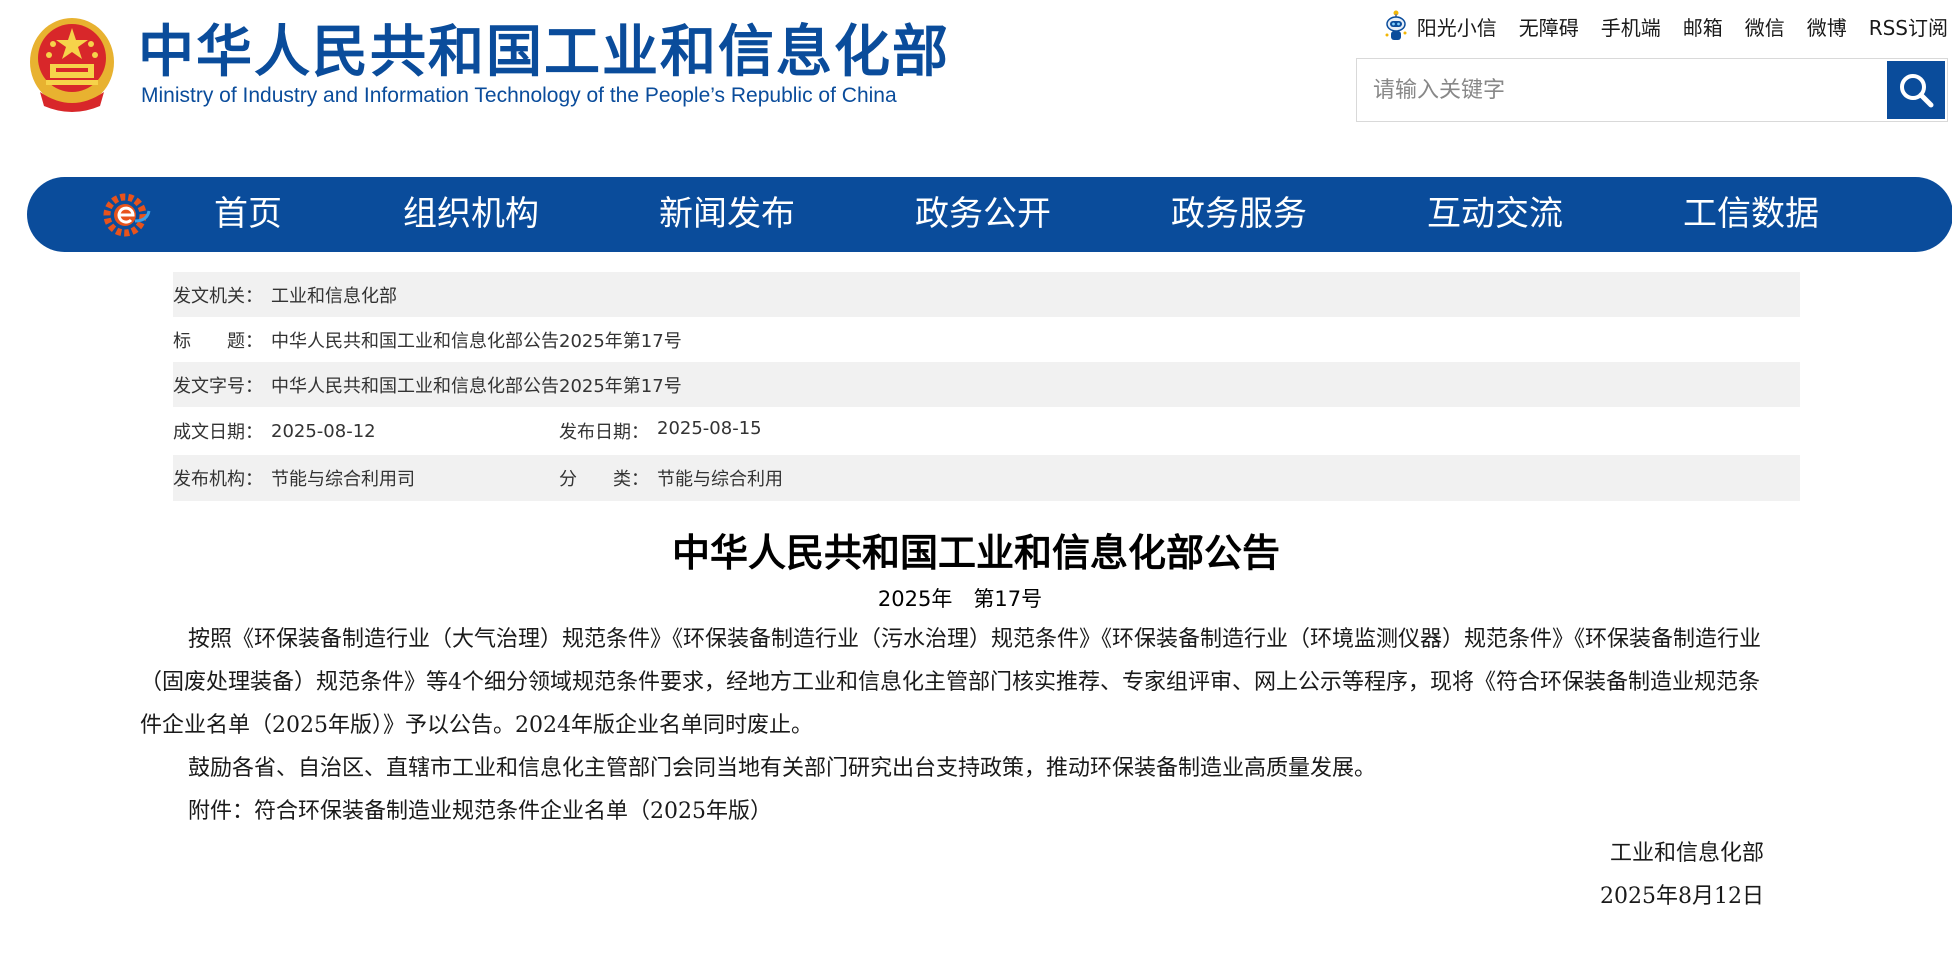 This screenshot has width=1952, height=976. What do you see at coordinates (1765, 26) in the screenshot?
I see `top-link-wechat: 微信` at bounding box center [1765, 26].